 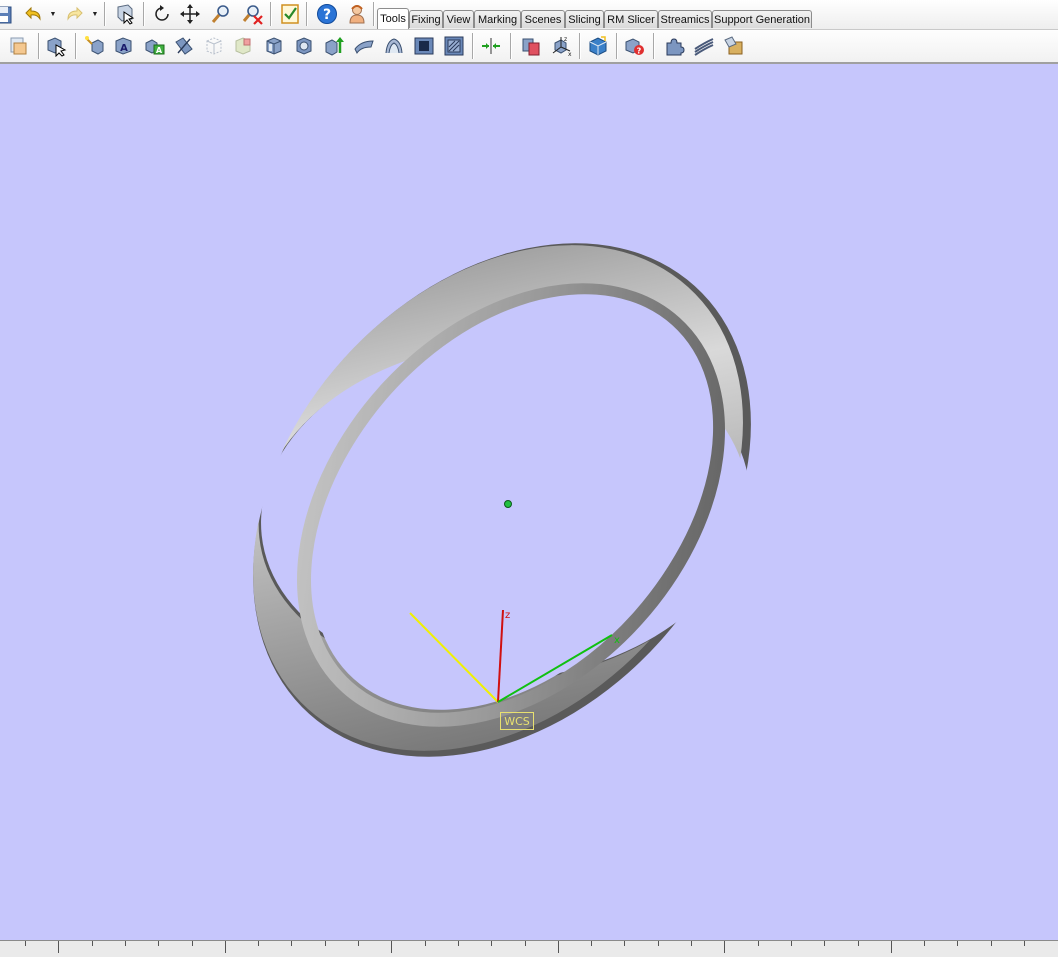 What do you see at coordinates (454, 46) in the screenshot?
I see `wall-thickness-icon` at bounding box center [454, 46].